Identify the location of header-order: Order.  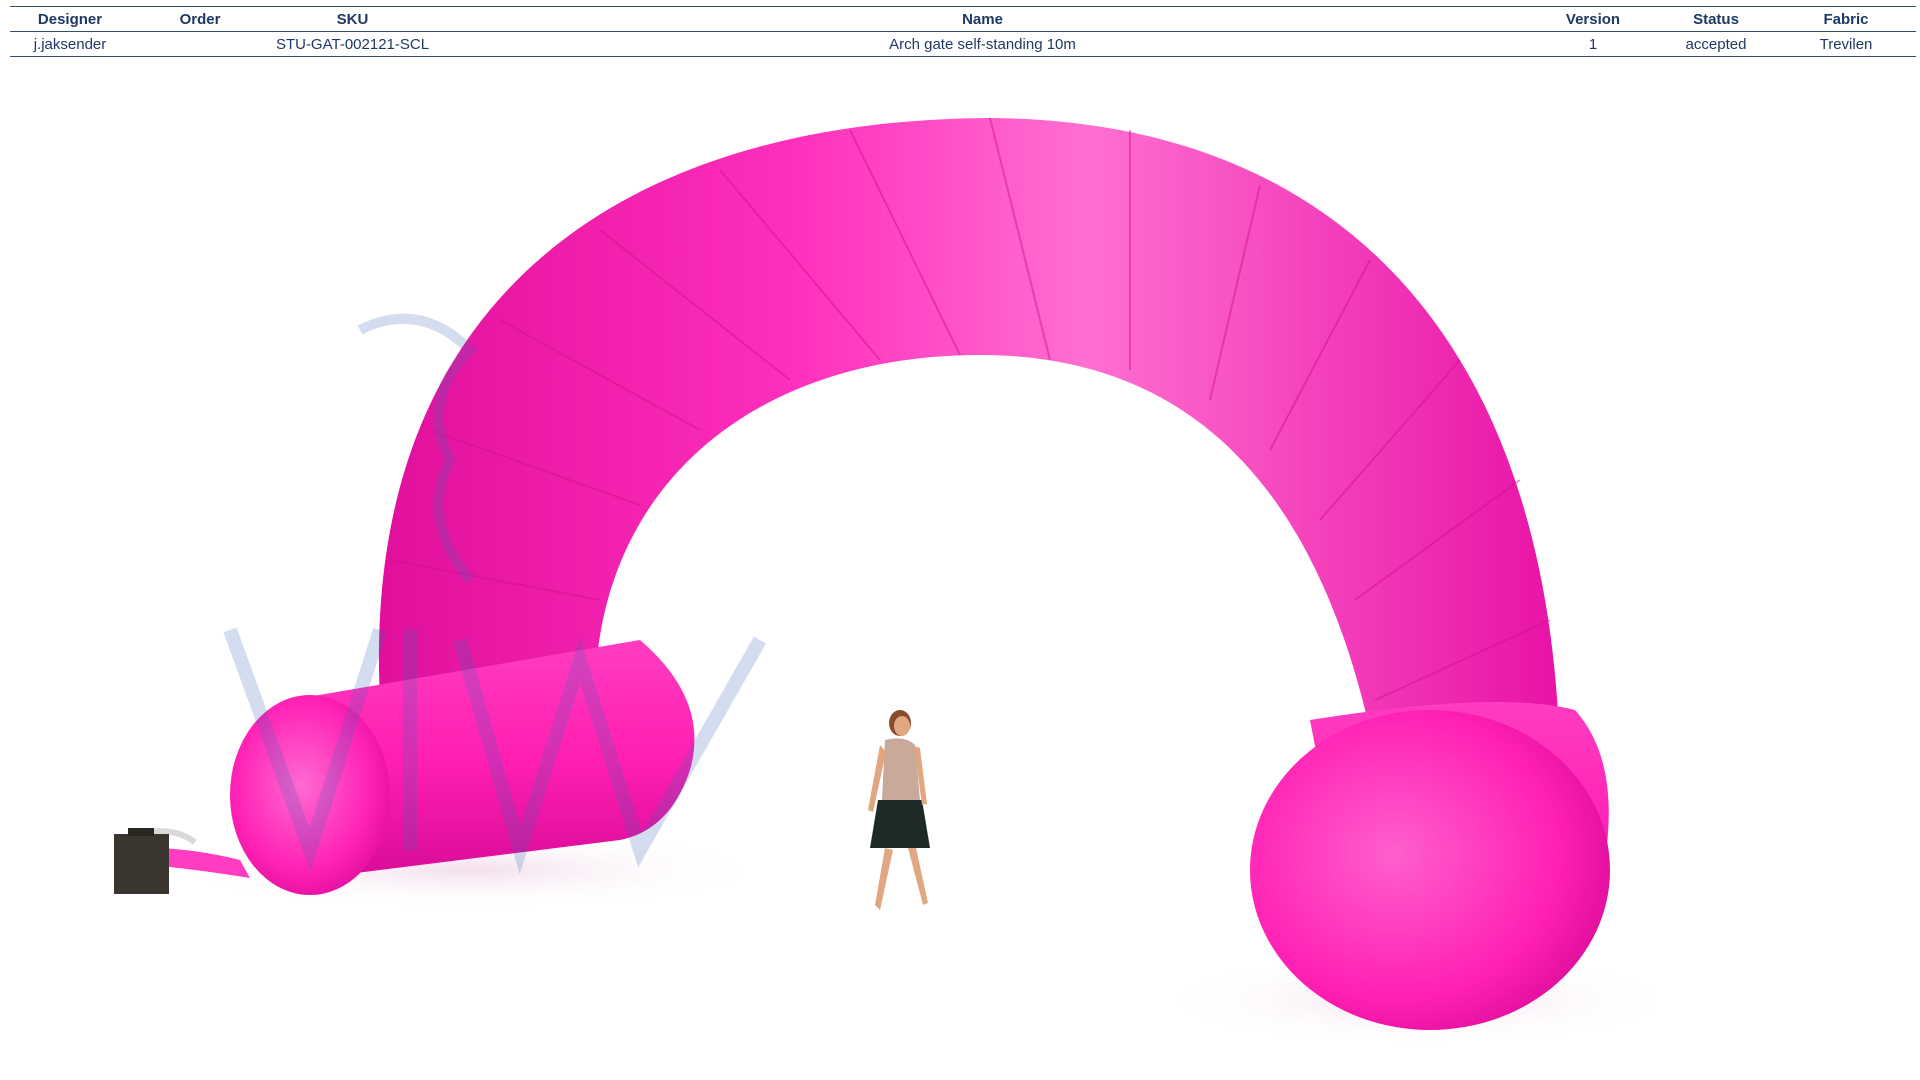
(200, 19).